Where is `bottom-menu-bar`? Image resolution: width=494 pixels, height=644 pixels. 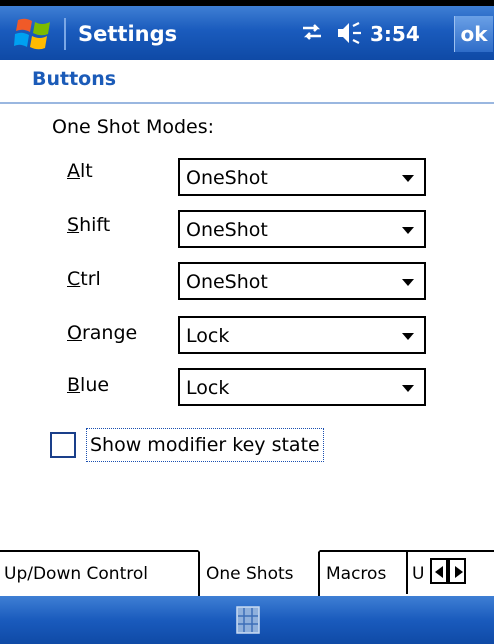
bottom-menu-bar is located at coordinates (247, 620).